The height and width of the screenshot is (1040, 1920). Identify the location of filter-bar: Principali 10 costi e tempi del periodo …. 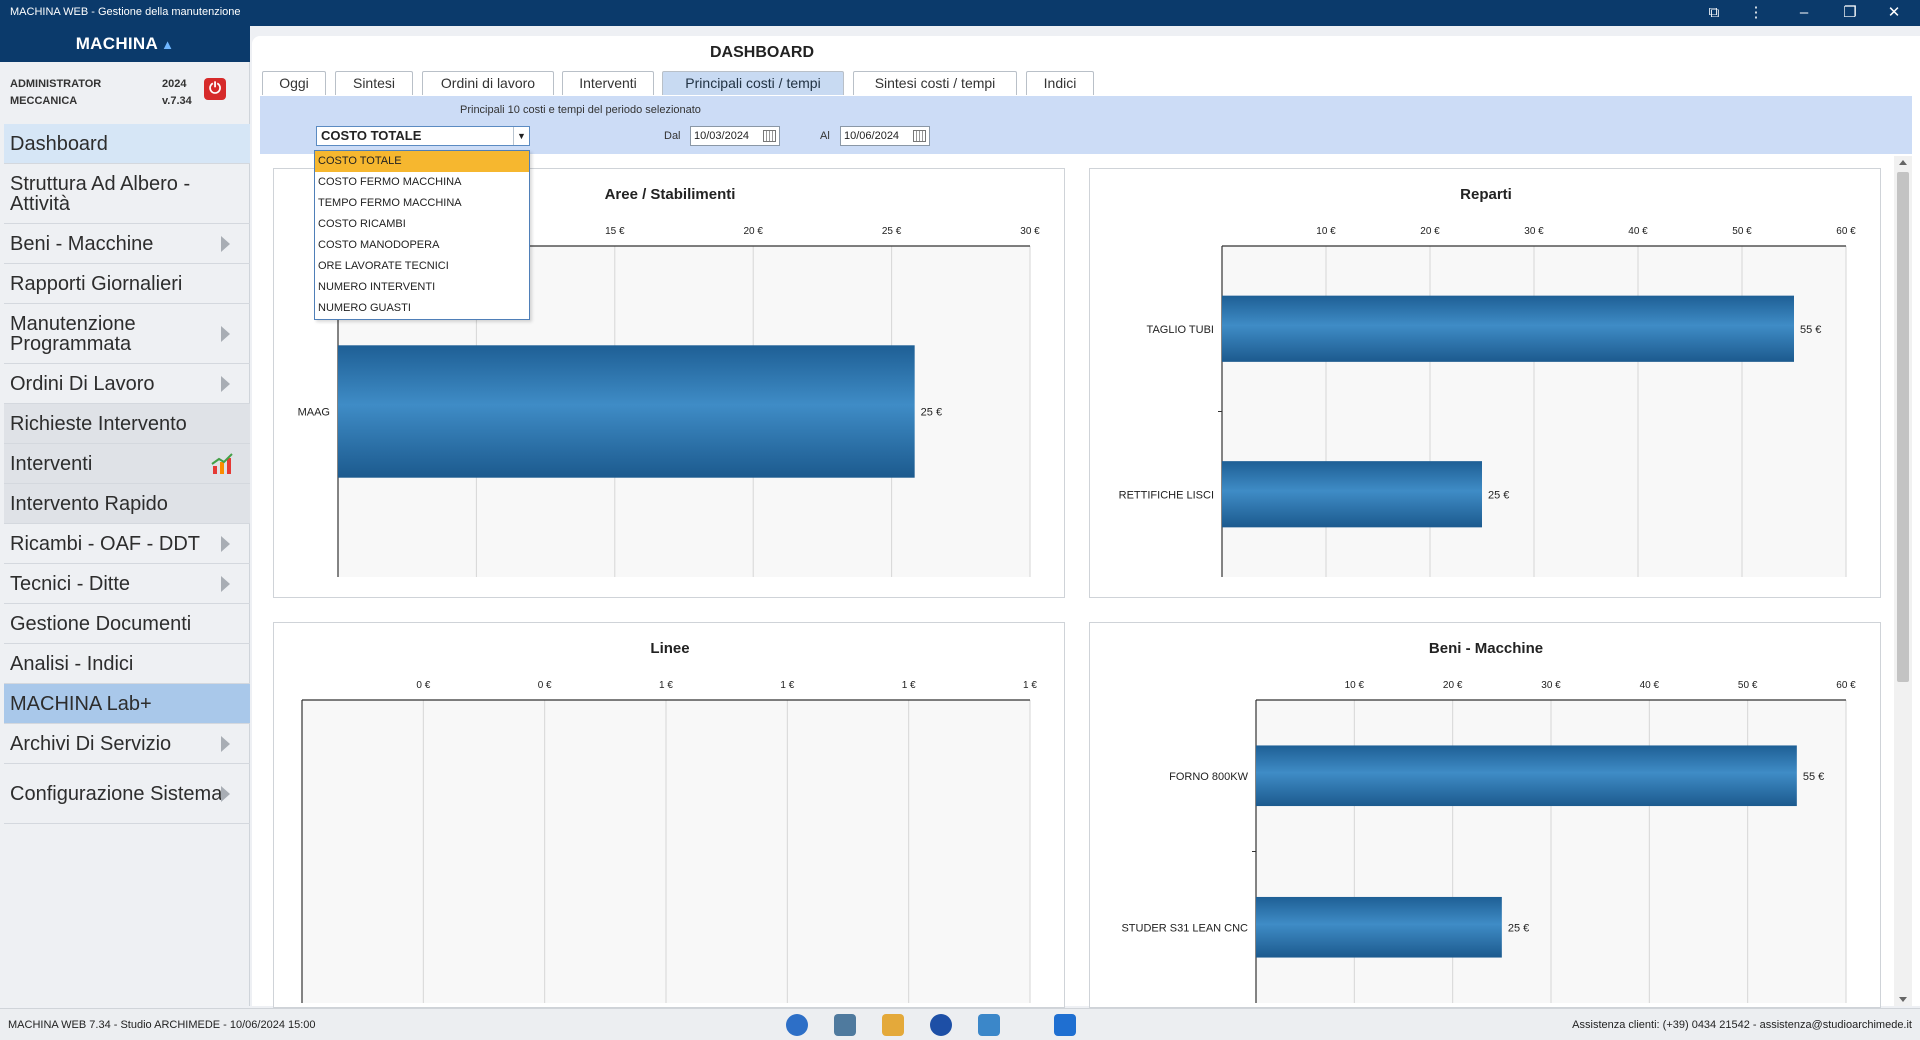
(1086, 125).